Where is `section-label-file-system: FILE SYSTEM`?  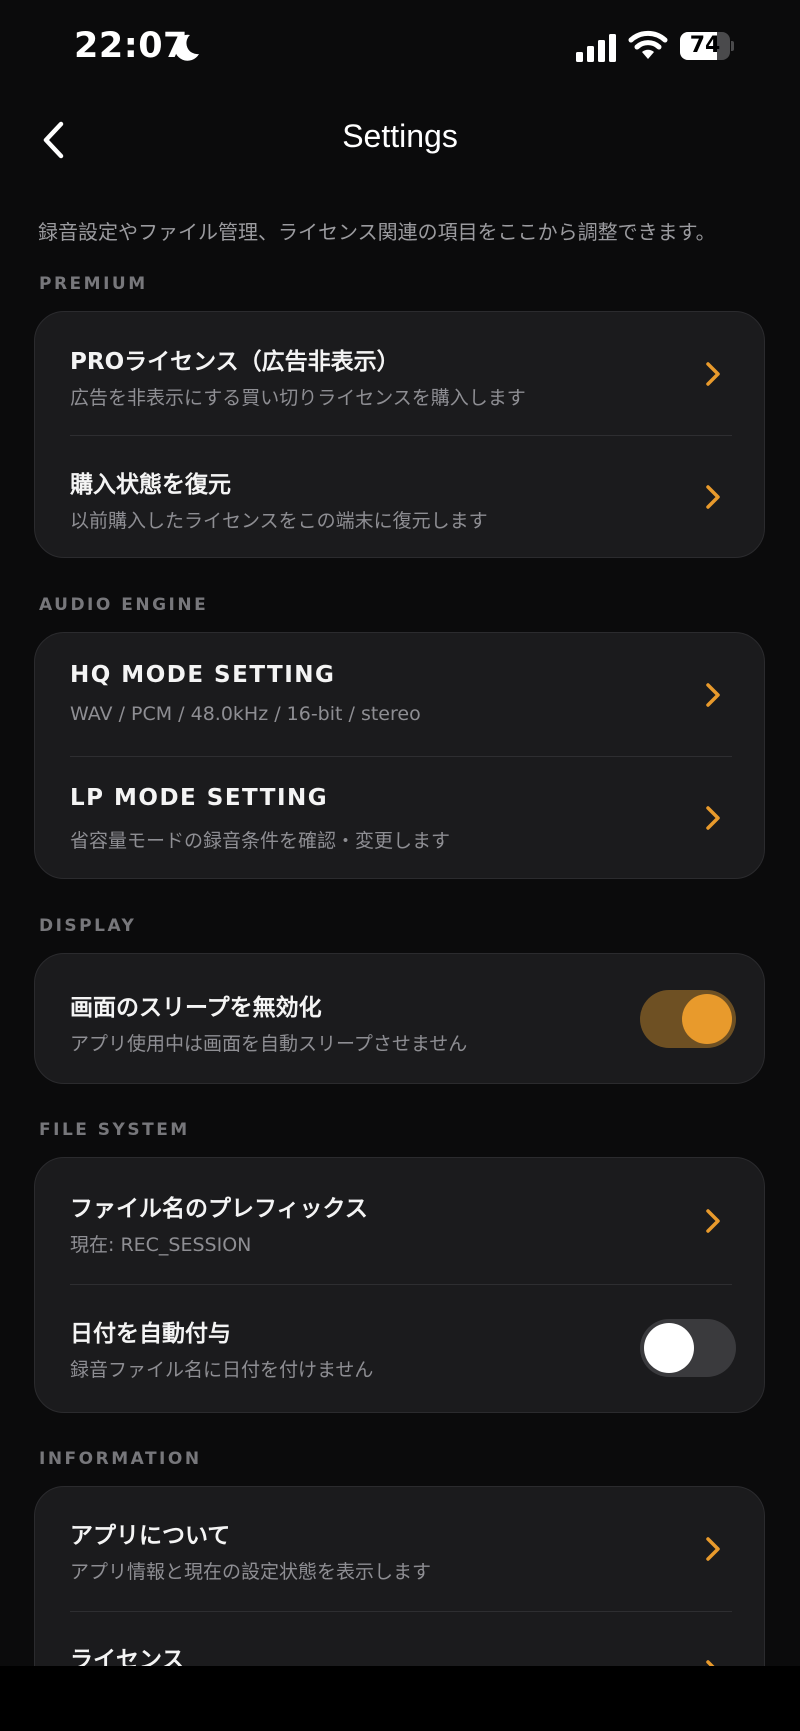
section-label-file-system: FILE SYSTEM is located at coordinates (114, 1130).